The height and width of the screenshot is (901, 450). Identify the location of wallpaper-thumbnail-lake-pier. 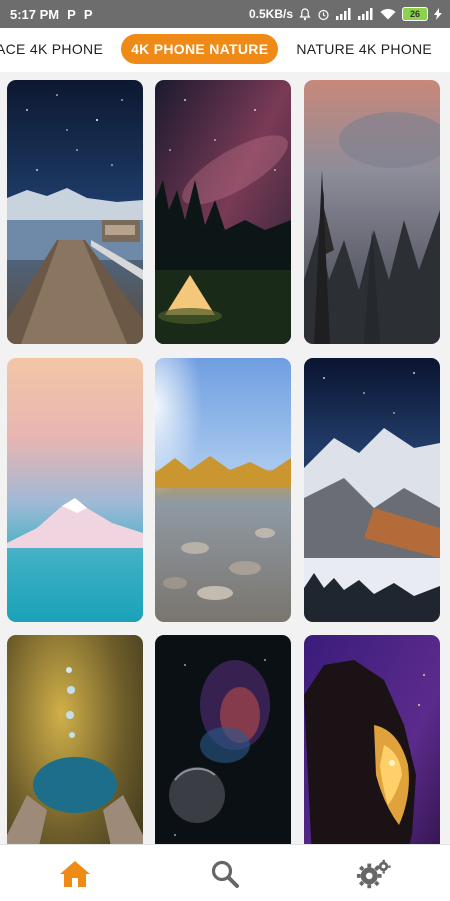
(75, 212).